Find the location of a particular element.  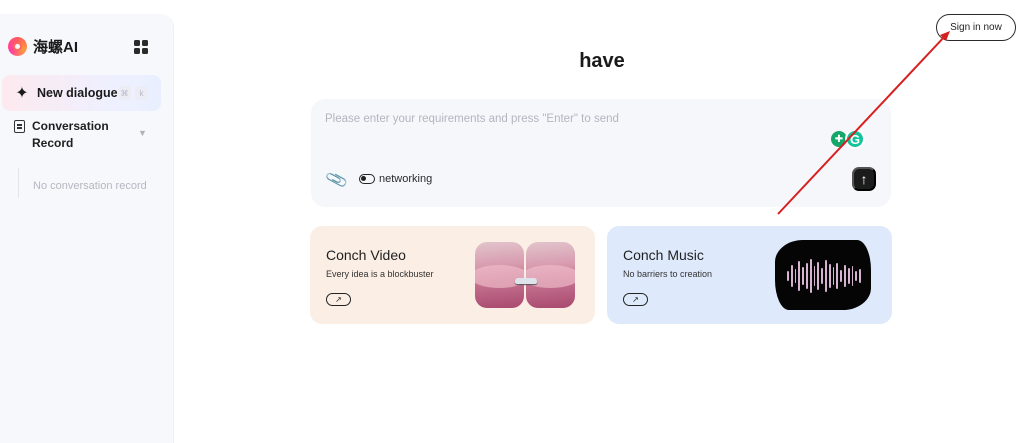

card-title: Conch Video is located at coordinates (366, 255).